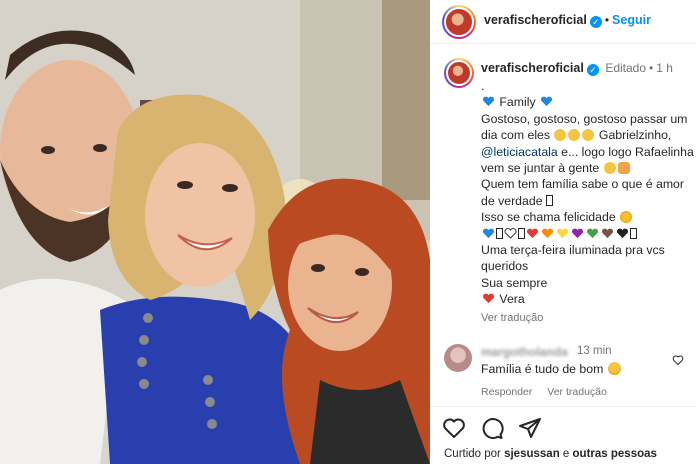 The height and width of the screenshot is (464, 696). What do you see at coordinates (594, 351) in the screenshot?
I see `comment-time: 13 min` at bounding box center [594, 351].